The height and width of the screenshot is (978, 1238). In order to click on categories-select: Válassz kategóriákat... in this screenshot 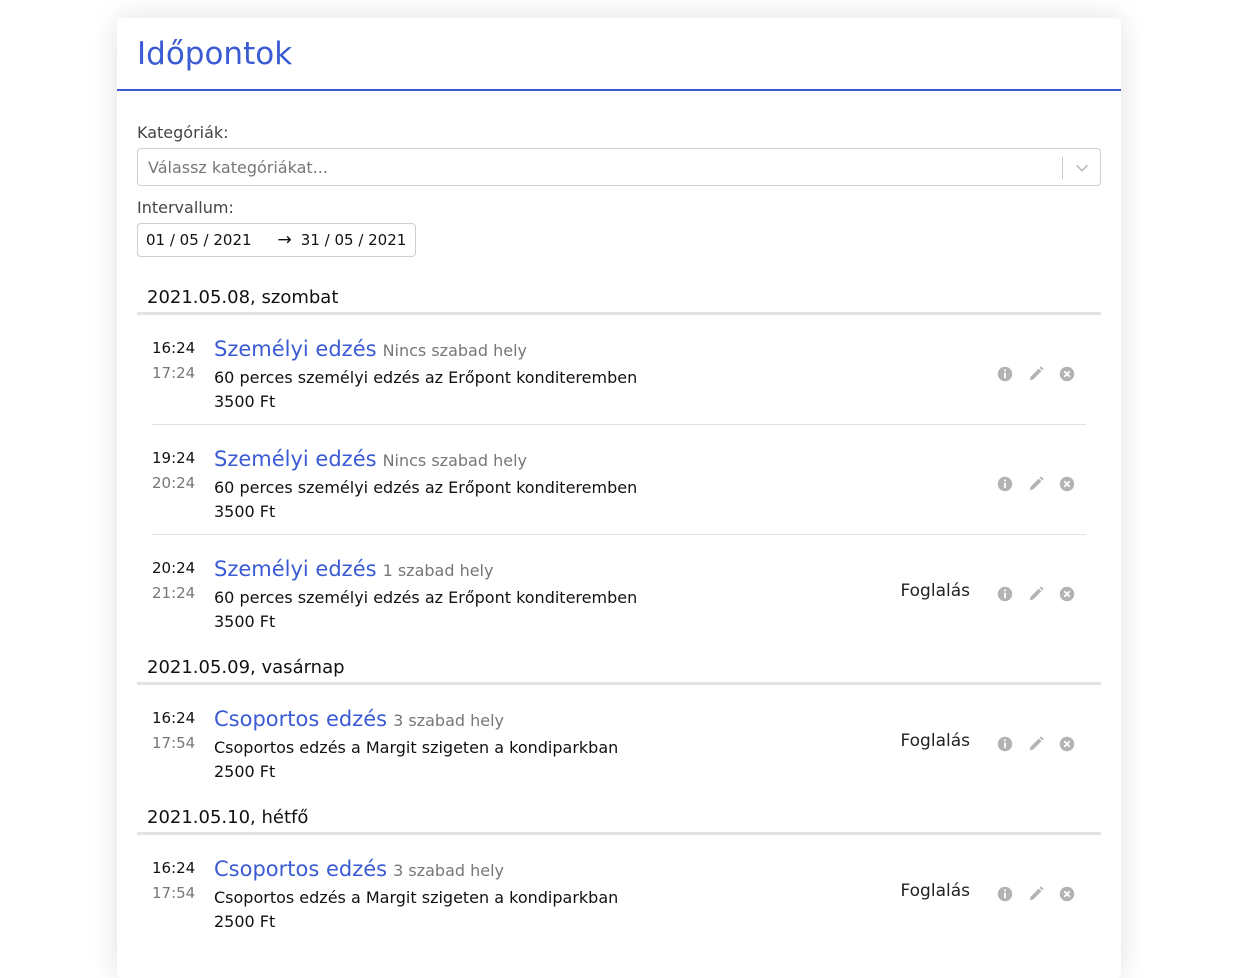, I will do `click(619, 167)`.